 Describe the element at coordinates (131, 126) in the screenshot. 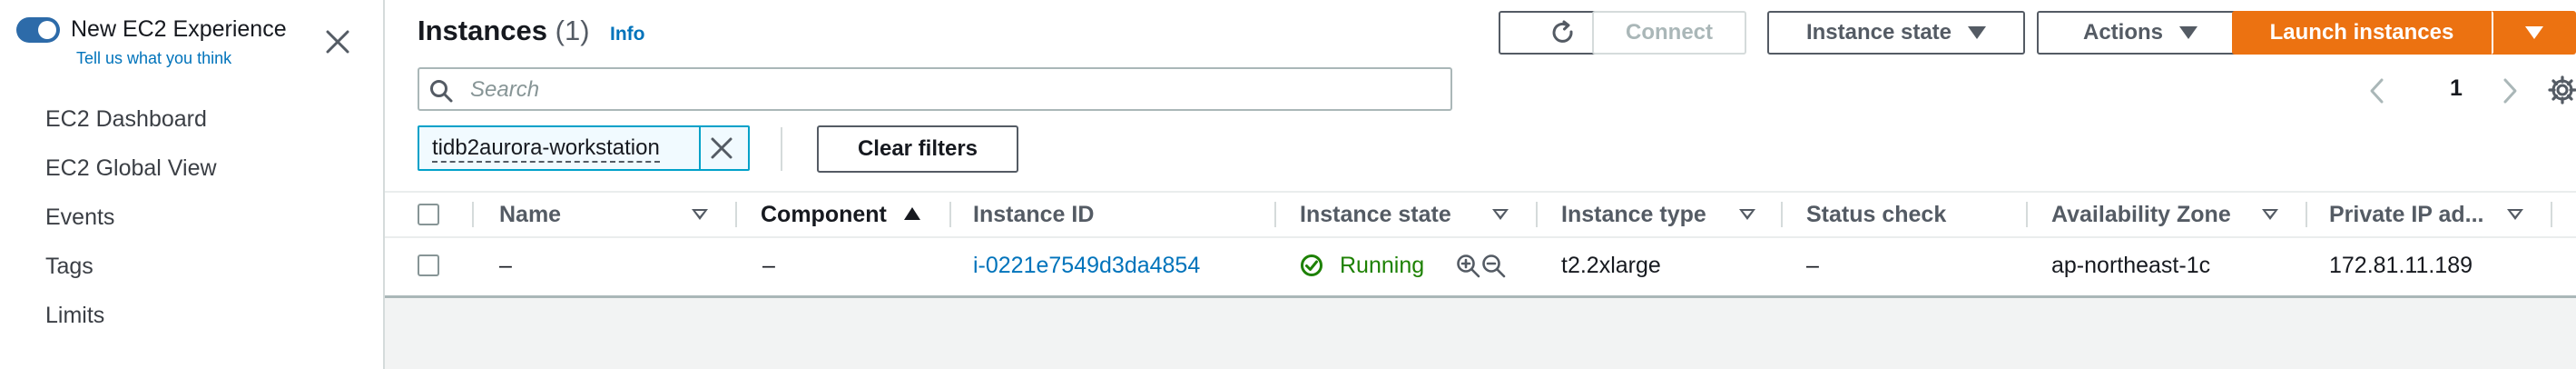

I see `sidebar-item-ec2-dashboard: EC2 Dashboard` at that location.